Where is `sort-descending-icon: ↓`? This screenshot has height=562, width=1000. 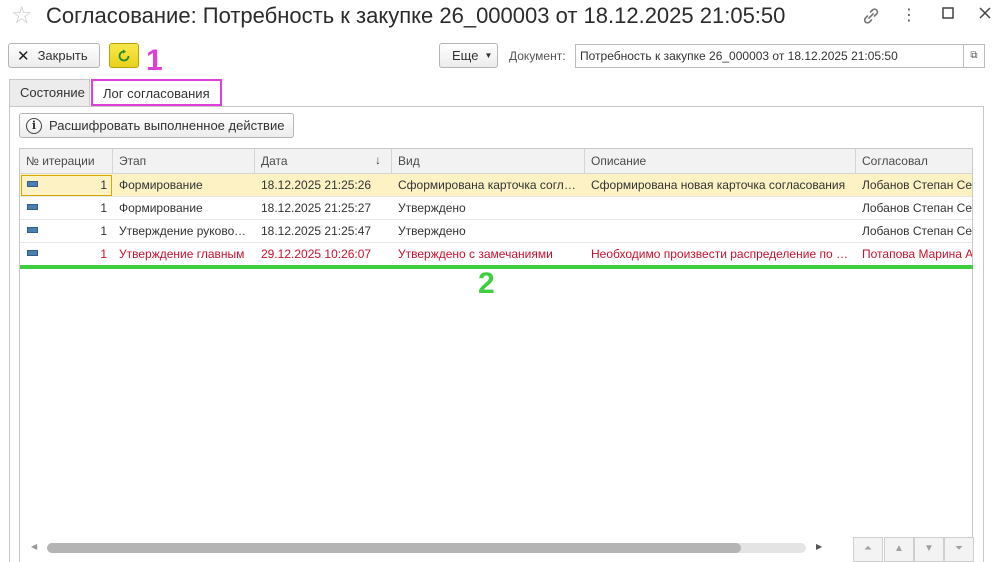
sort-descending-icon: ↓ is located at coordinates (378, 160).